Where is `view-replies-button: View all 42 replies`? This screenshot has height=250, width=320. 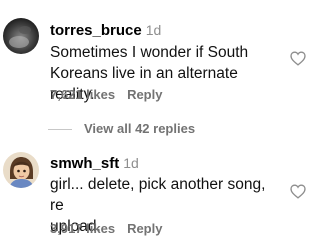
view-replies-button: View all 42 replies is located at coordinates (121, 129).